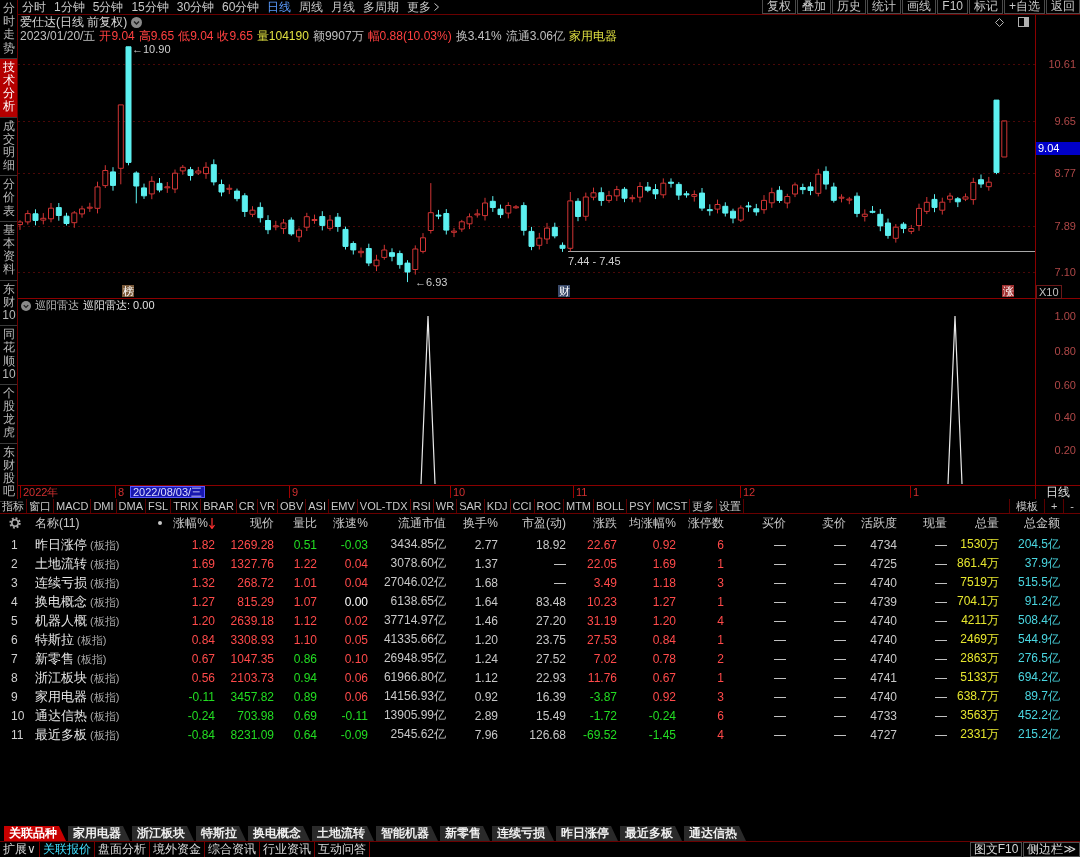  I want to click on indicator-tab: PSY, so click(641, 506).